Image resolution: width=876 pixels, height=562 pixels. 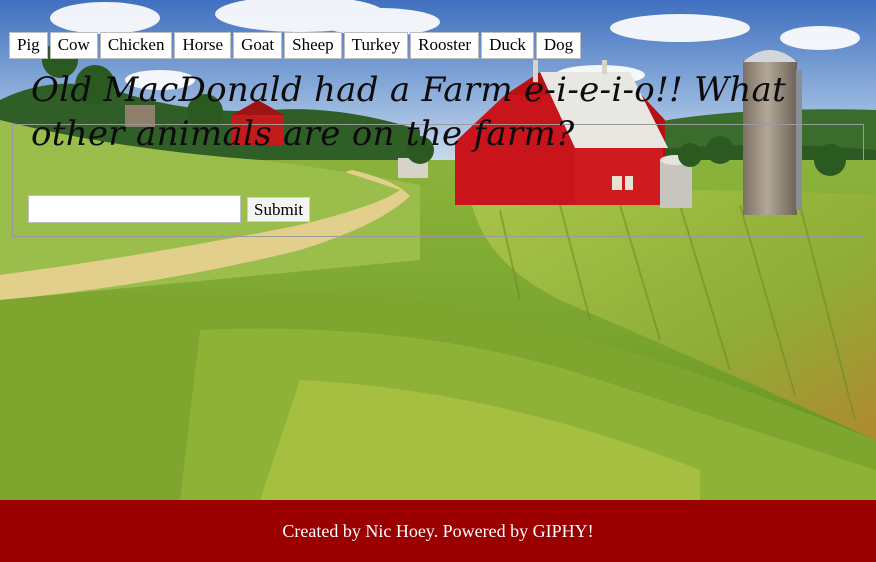 I want to click on animal-button-pig: Pig, so click(x=28, y=45).